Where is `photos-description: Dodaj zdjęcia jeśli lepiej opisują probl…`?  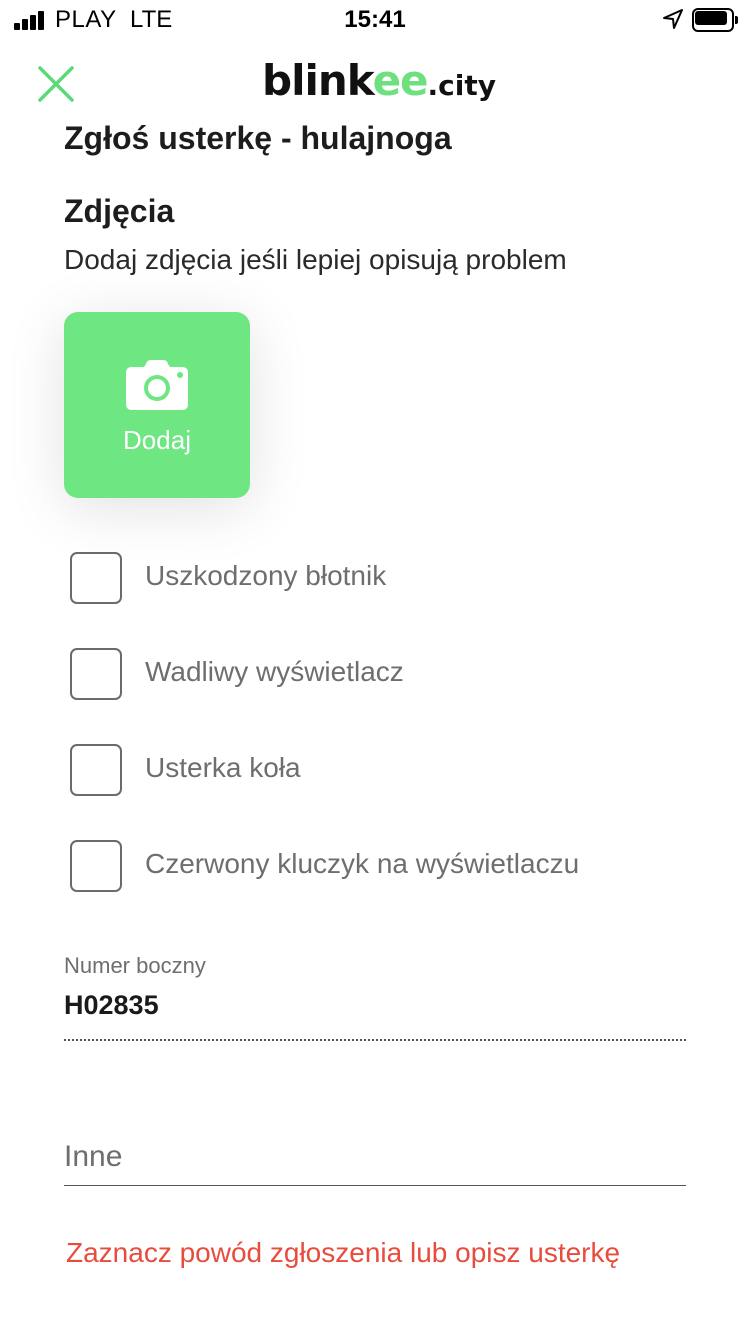 photos-description: Dodaj zdjęcia jeśli lepiej opisują probl… is located at coordinates (315, 259).